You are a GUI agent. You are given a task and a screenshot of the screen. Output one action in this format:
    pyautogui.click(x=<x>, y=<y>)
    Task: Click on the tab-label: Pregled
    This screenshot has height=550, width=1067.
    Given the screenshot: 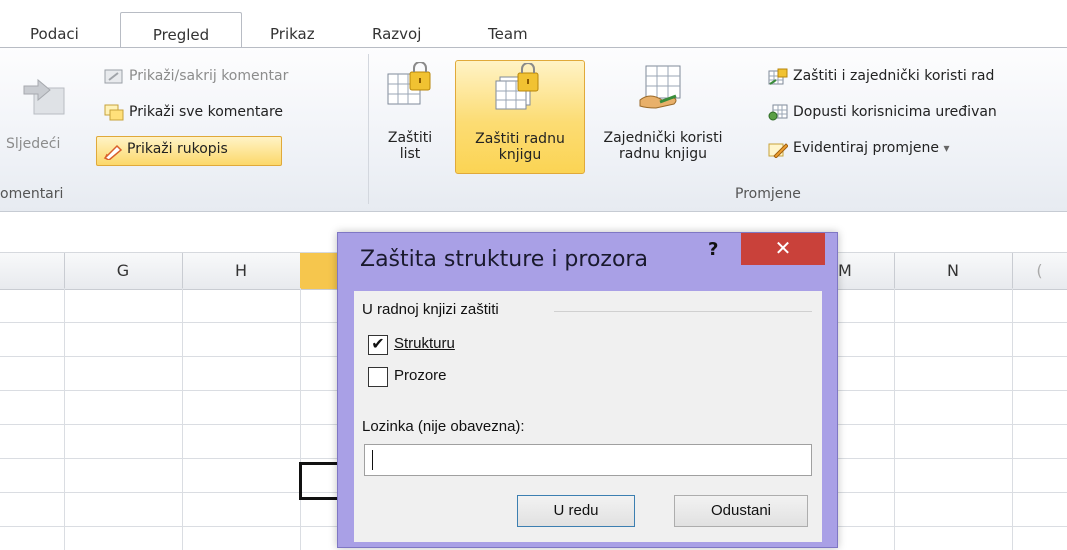 What is the action you would take?
    pyautogui.click(x=181, y=35)
    